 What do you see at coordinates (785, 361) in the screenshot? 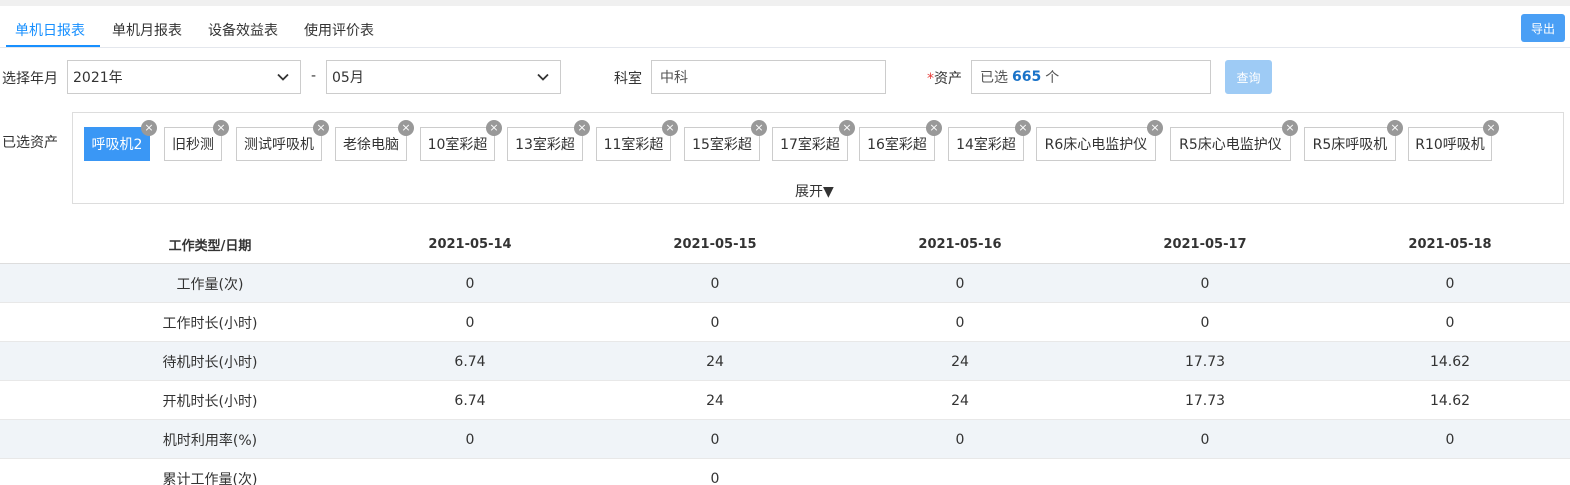
I see `table-row: 待机时长(小时) 6.74 24 24 17.73 14.62` at bounding box center [785, 361].